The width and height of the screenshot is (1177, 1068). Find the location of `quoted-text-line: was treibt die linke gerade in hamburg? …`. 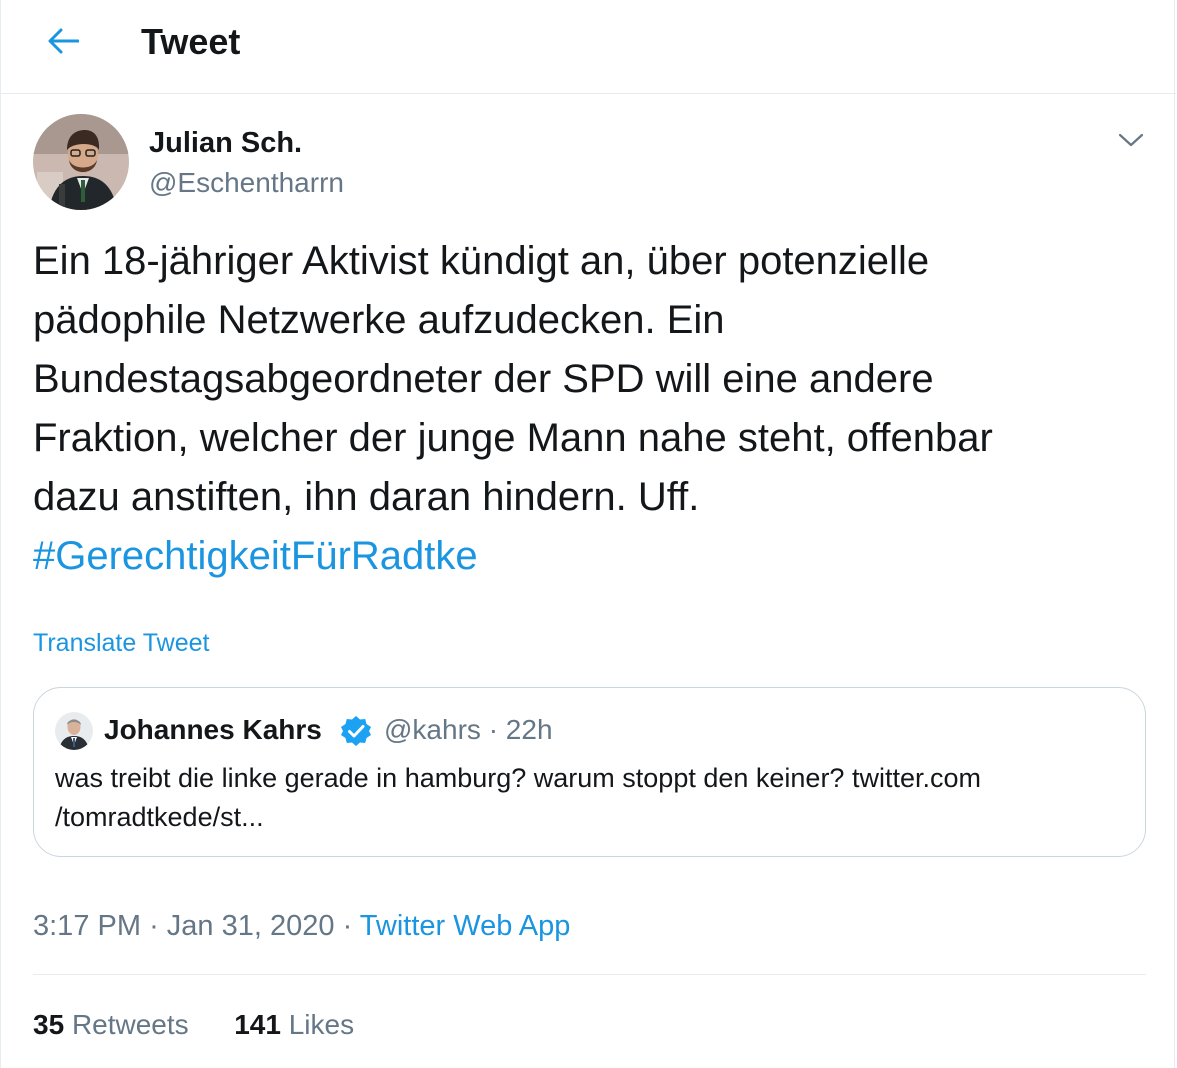

quoted-text-line: was treibt die linke gerade in hamburg? … is located at coordinates (518, 778).